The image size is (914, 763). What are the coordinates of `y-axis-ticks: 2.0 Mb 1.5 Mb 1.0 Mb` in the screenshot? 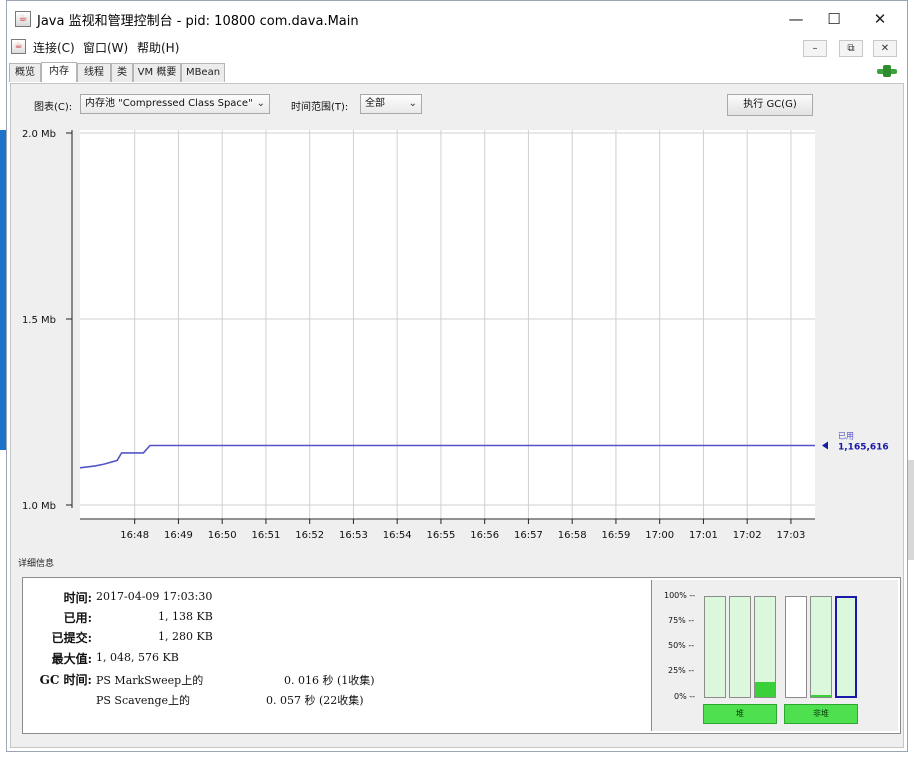 It's located at (47, 320).